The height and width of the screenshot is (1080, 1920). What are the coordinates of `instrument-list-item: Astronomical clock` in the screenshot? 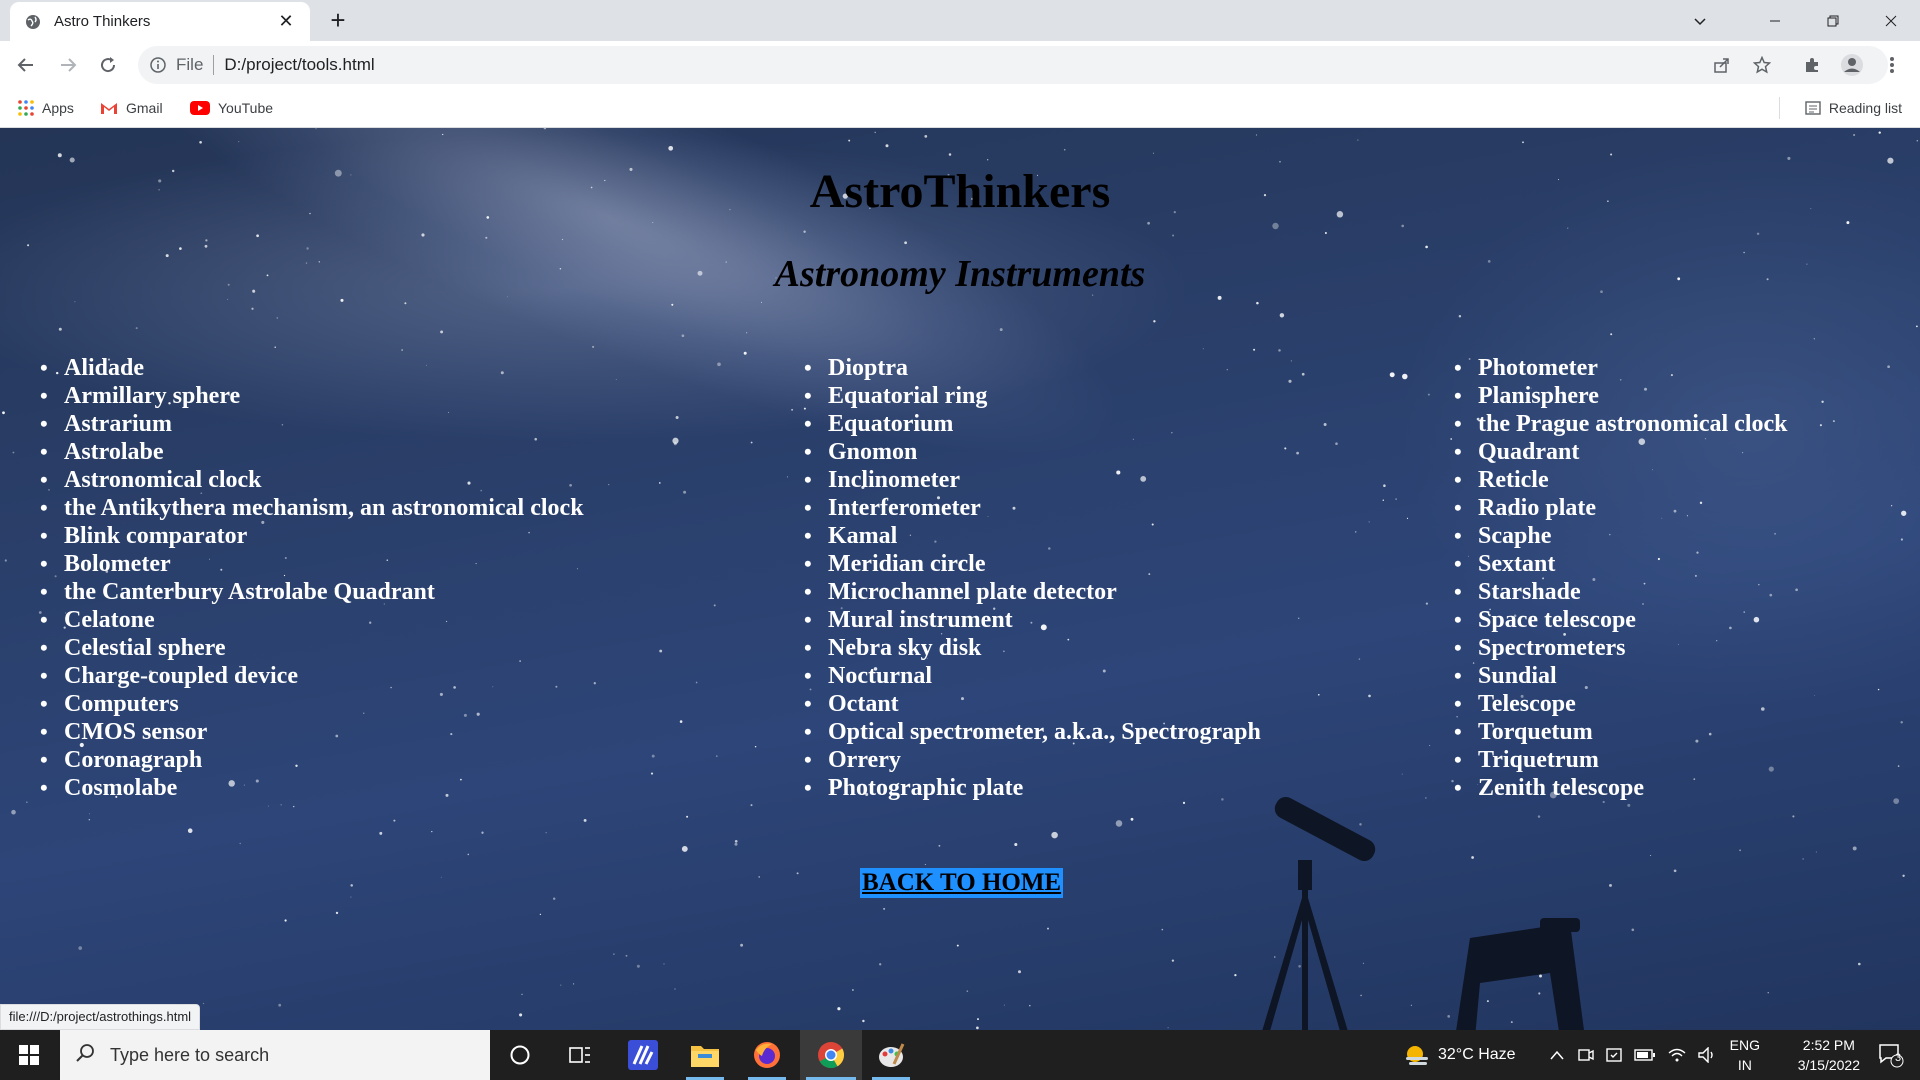 It's located at (312, 480).